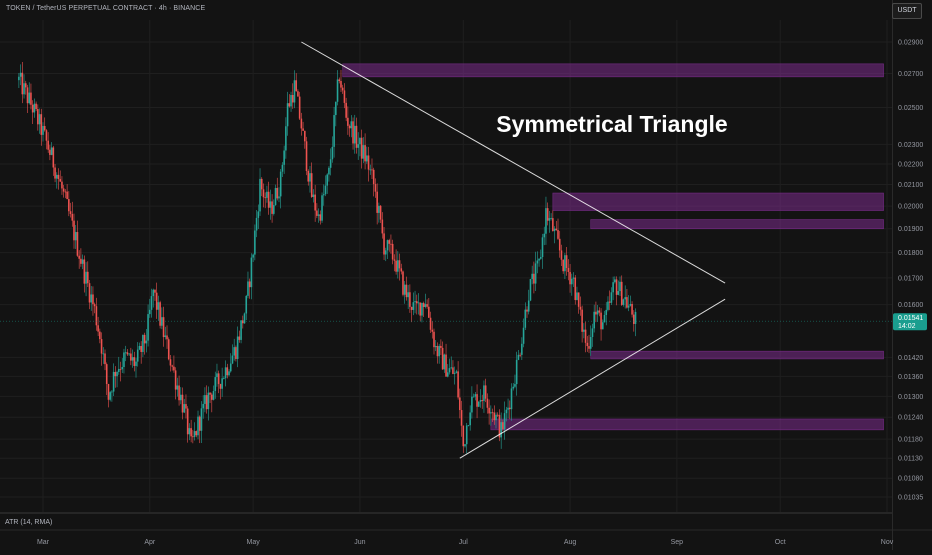 This screenshot has height=555, width=932. What do you see at coordinates (910, 318) in the screenshot?
I see `last-price-label: 0.01541` at bounding box center [910, 318].